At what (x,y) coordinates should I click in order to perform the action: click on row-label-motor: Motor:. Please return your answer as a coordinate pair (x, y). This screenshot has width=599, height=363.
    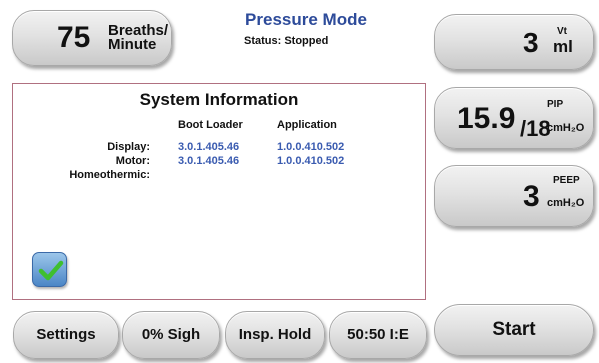
    Looking at the image, I should click on (132, 161).